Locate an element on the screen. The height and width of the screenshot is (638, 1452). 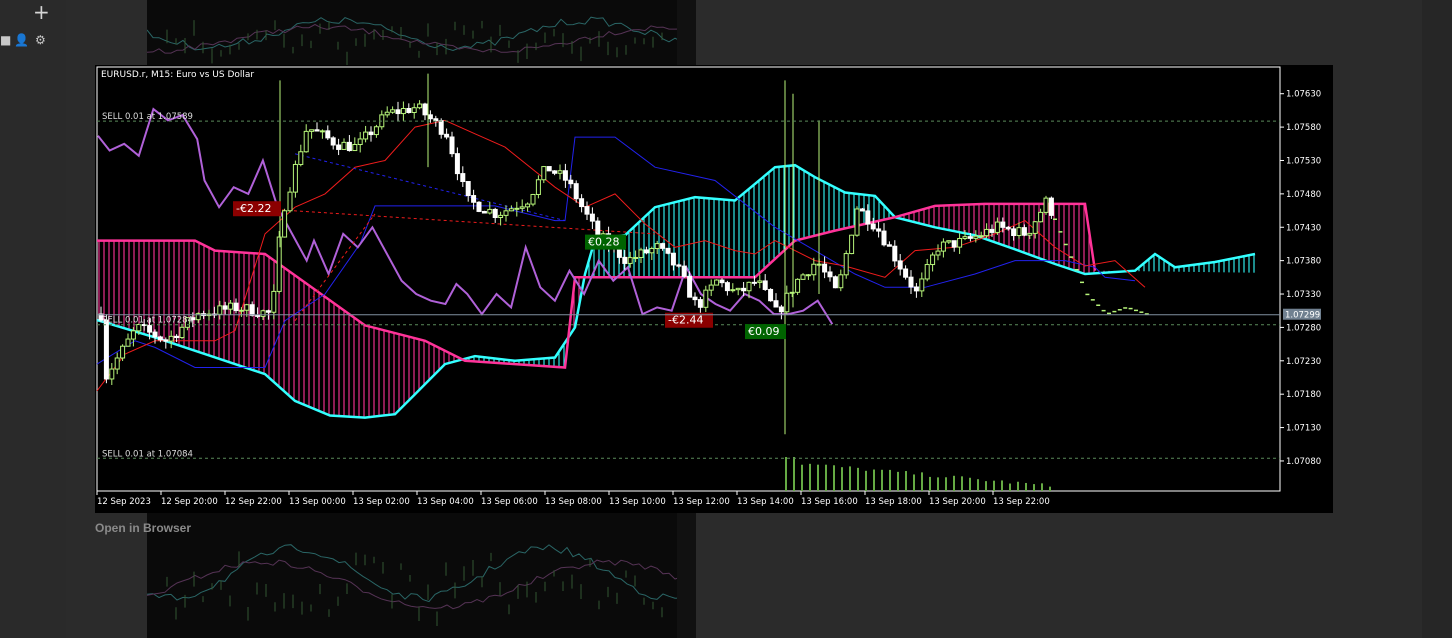
price-tick-label: 1.07080 is located at coordinates (1303, 462).